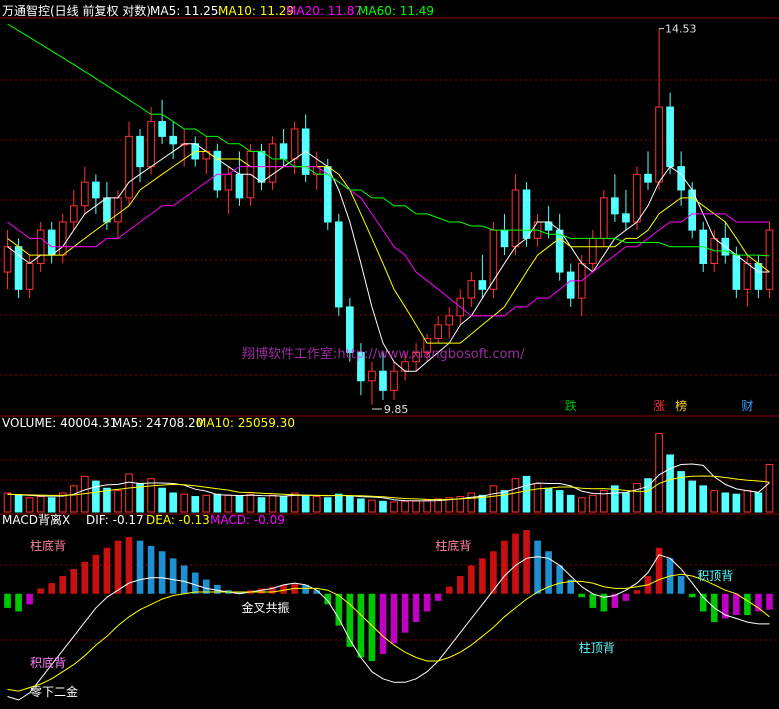  What do you see at coordinates (597, 647) in the screenshot?
I see `macd-annotation-3: 柱顶背` at bounding box center [597, 647].